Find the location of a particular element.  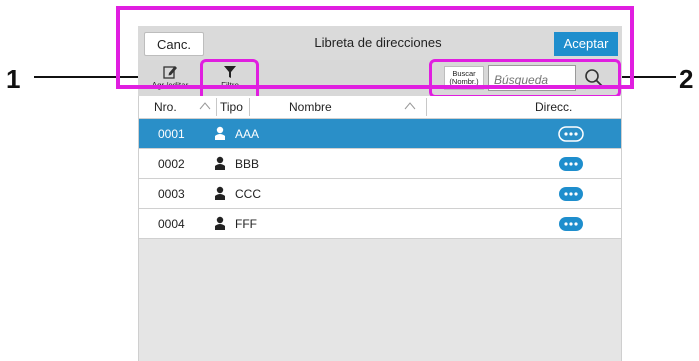

column-header-nombre: Nombre is located at coordinates (310, 107).